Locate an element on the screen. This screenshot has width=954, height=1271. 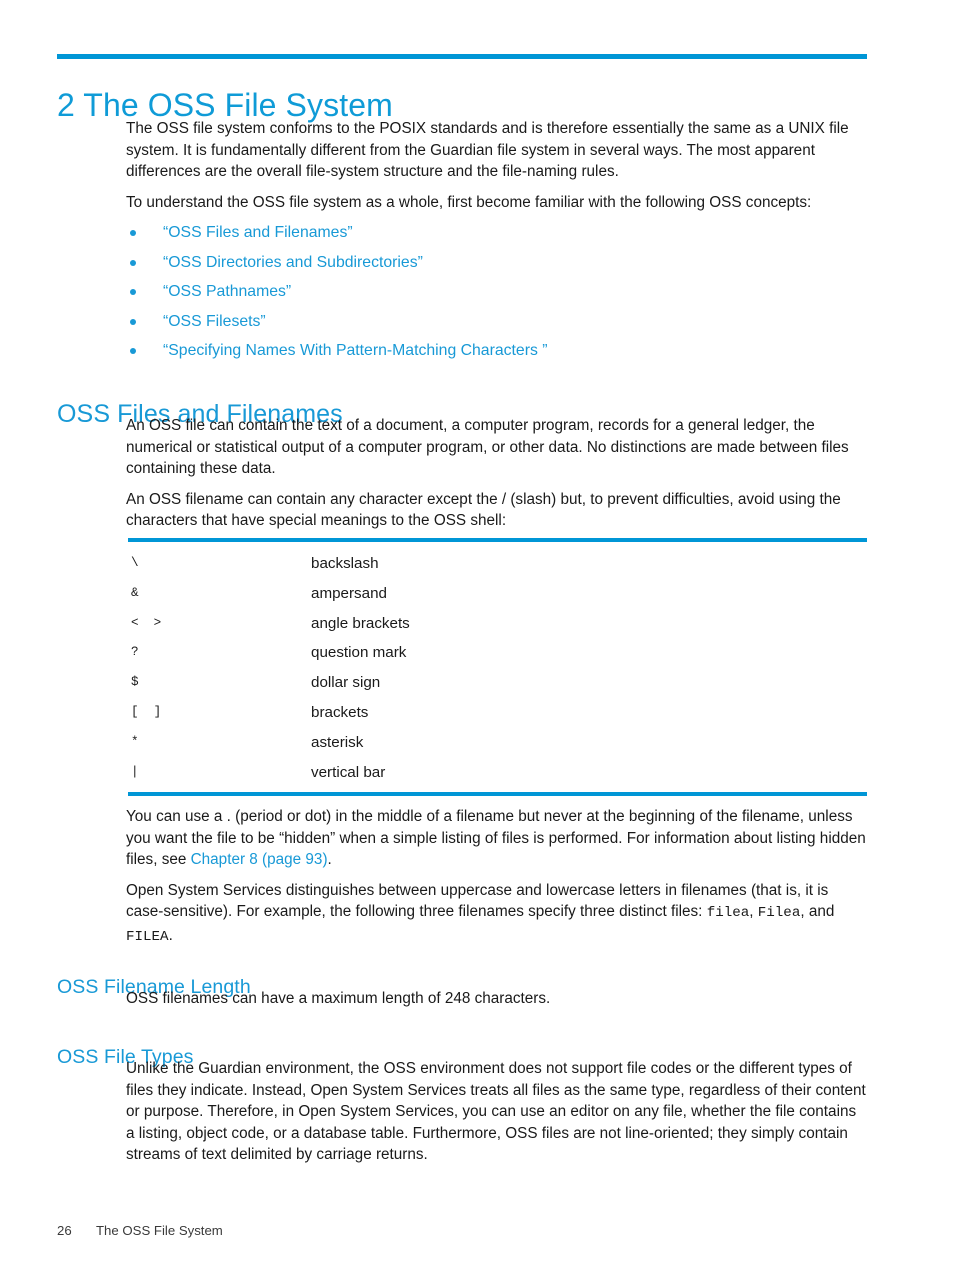
files-paragraph-3-text-after-link: . is located at coordinates (329, 859).